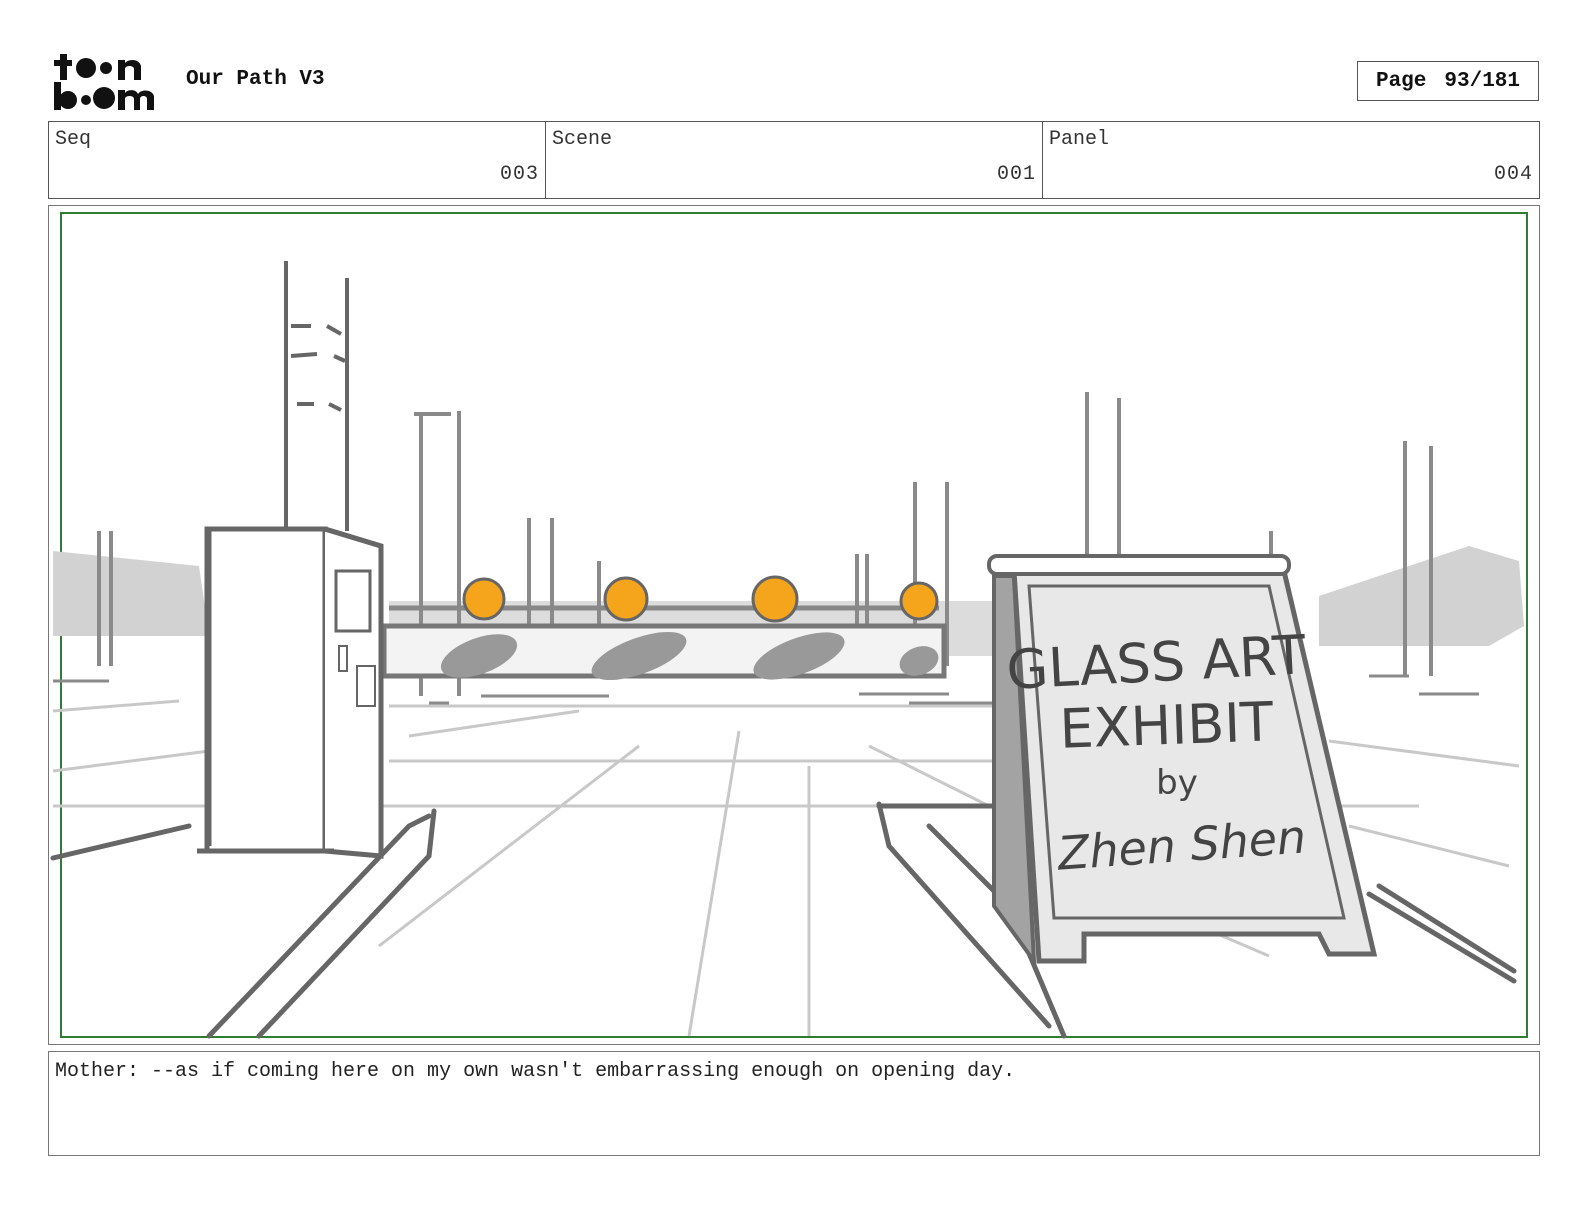  Describe the element at coordinates (73, 139) in the screenshot. I see `seq-label: Seq` at that location.